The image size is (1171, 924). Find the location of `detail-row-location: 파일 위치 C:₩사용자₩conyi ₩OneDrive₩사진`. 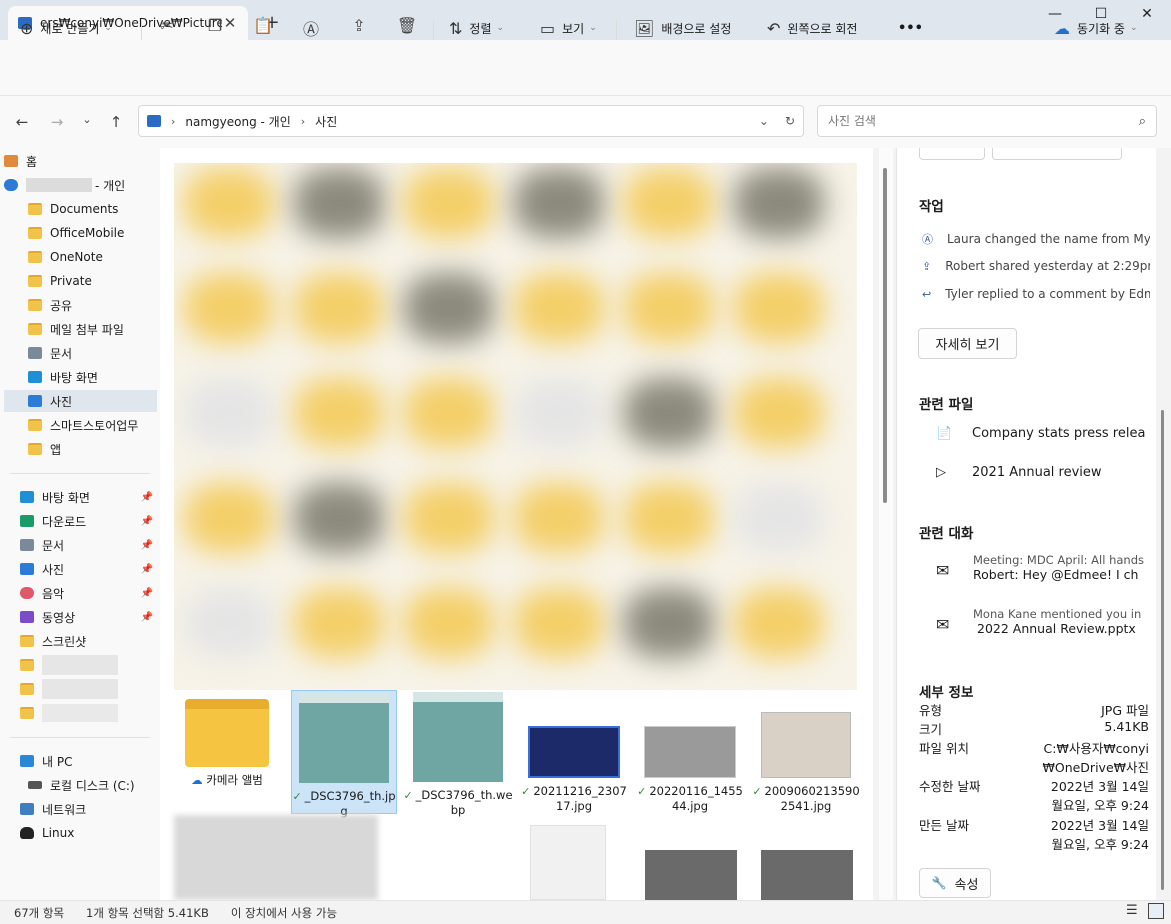

detail-row-location: 파일 위치 C:₩사용자₩conyi ₩OneDrive₩사진 is located at coordinates (1034, 757).